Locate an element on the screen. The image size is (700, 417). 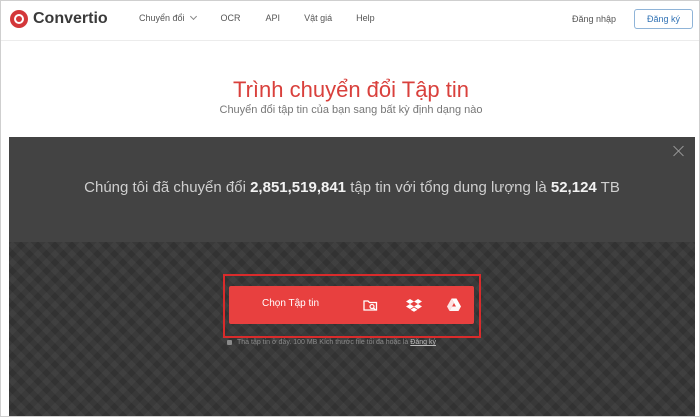
brand-name: Convertio is located at coordinates (70, 18).